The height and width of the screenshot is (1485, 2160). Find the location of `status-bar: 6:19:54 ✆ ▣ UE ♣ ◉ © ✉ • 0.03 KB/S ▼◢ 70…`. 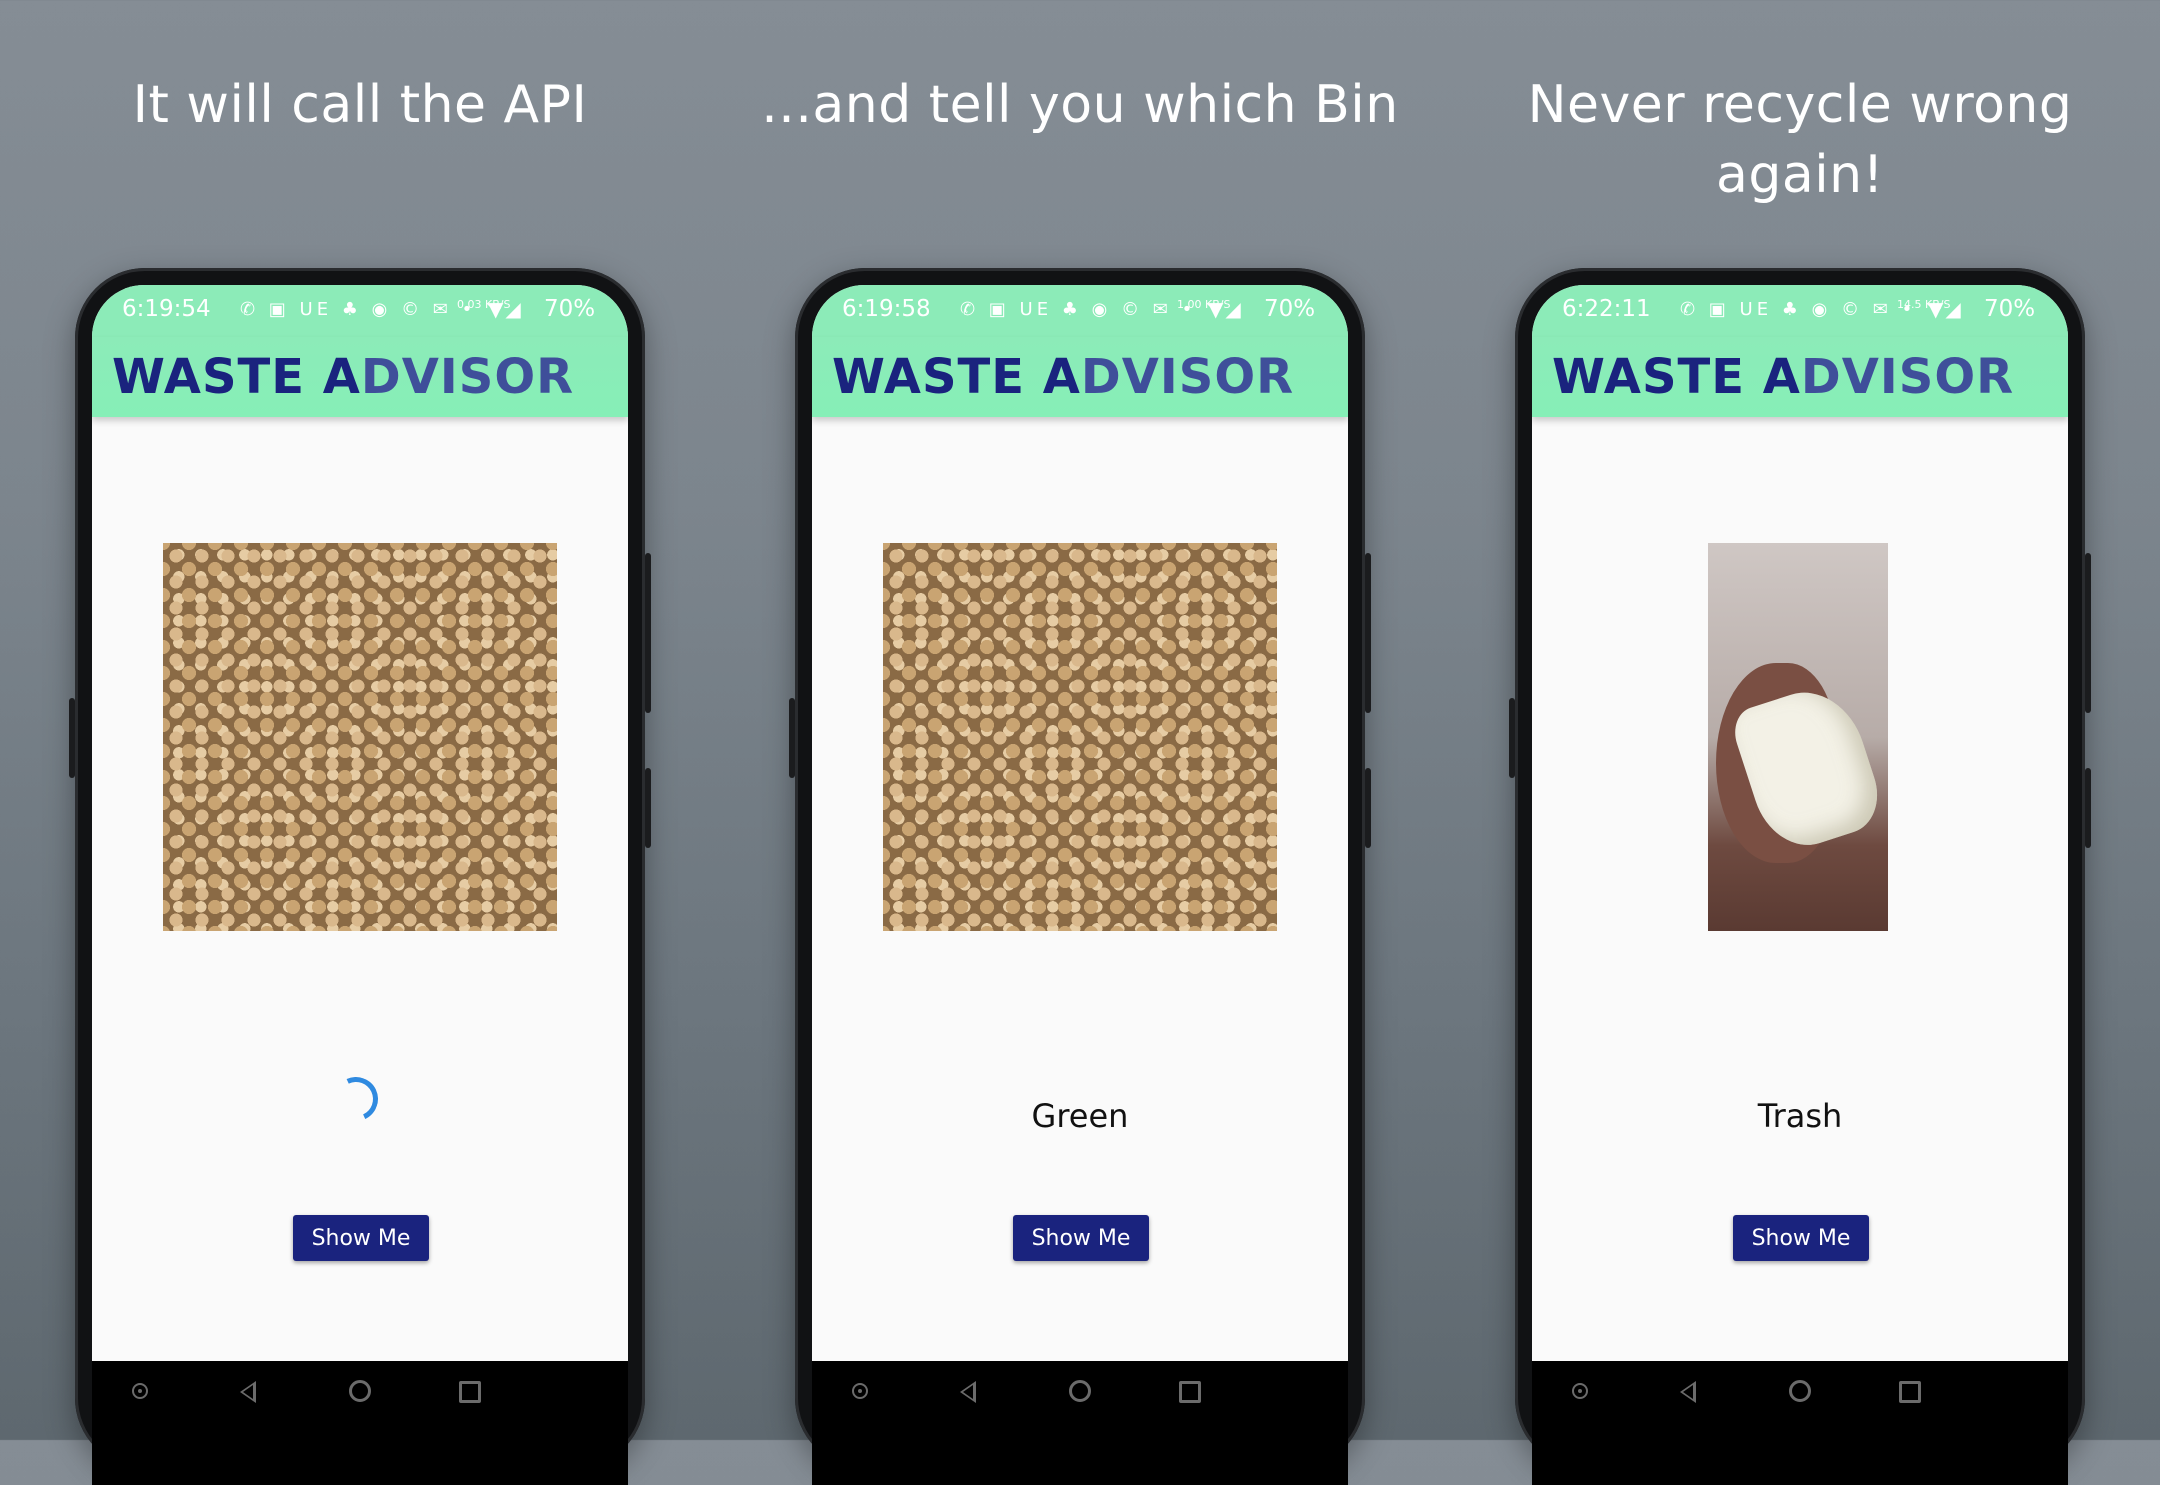

status-bar: 6:19:54 ✆ ▣ UE ♣ ◉ © ✉ • 0.03 KB/S ▼◢ 70… is located at coordinates (360, 311).